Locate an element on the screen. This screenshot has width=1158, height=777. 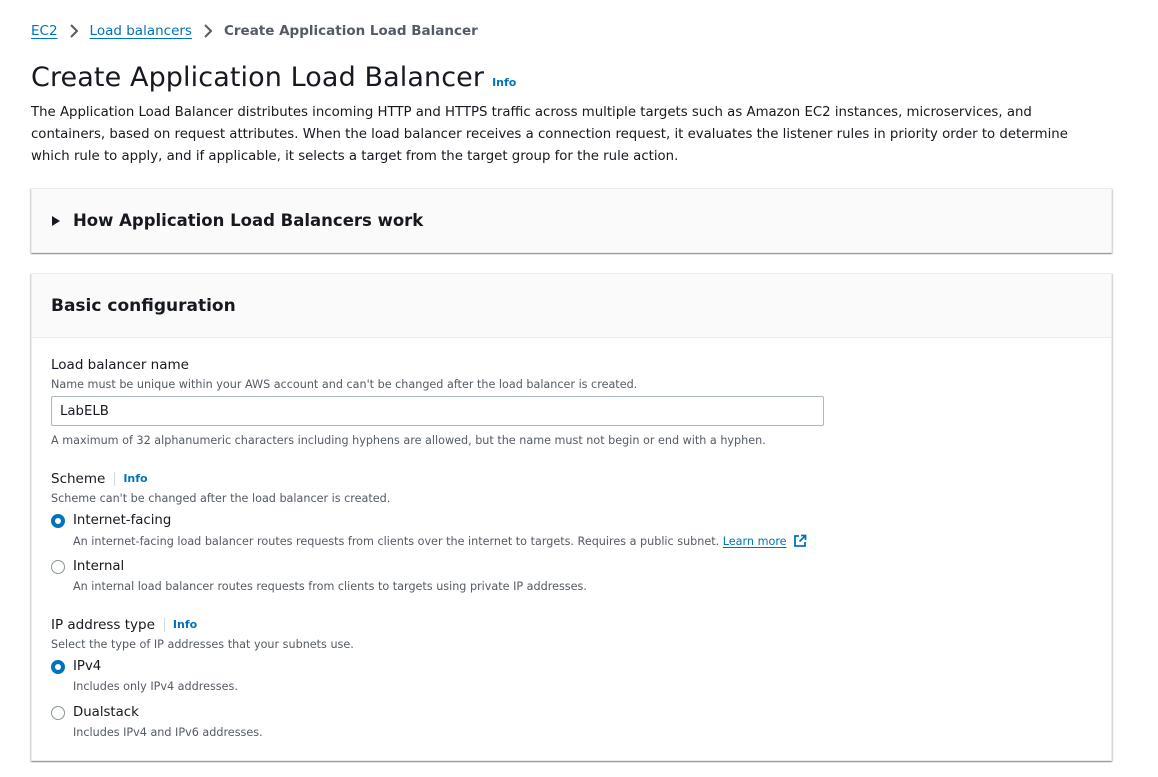
ip-type-option-ipv4: IPv4 is located at coordinates (76, 666).